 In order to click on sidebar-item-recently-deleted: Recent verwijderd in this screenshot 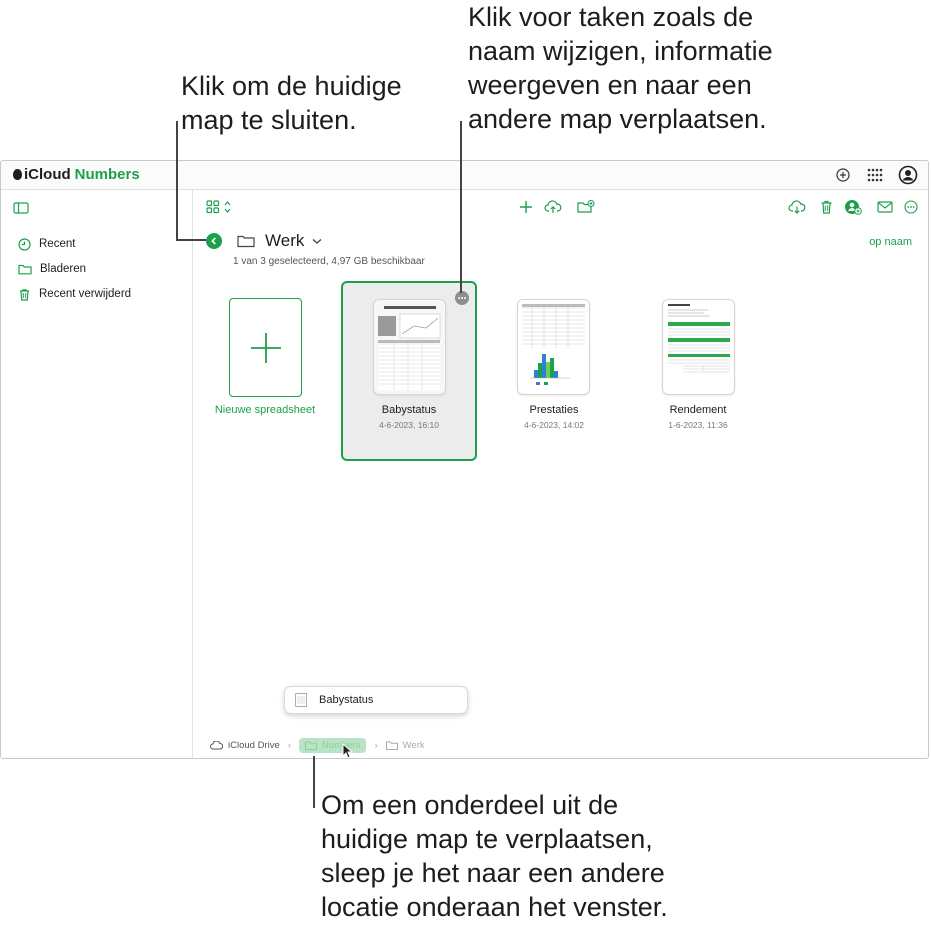, I will do `click(74, 294)`.